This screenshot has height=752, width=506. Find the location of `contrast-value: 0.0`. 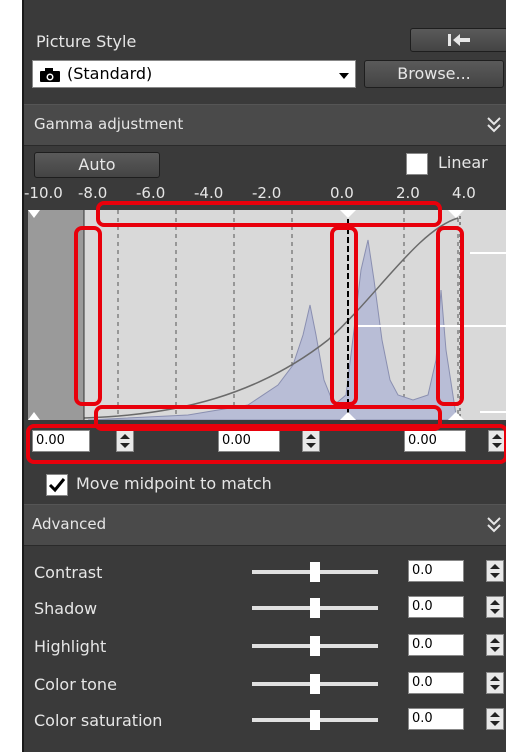

contrast-value: 0.0 is located at coordinates (422, 570).